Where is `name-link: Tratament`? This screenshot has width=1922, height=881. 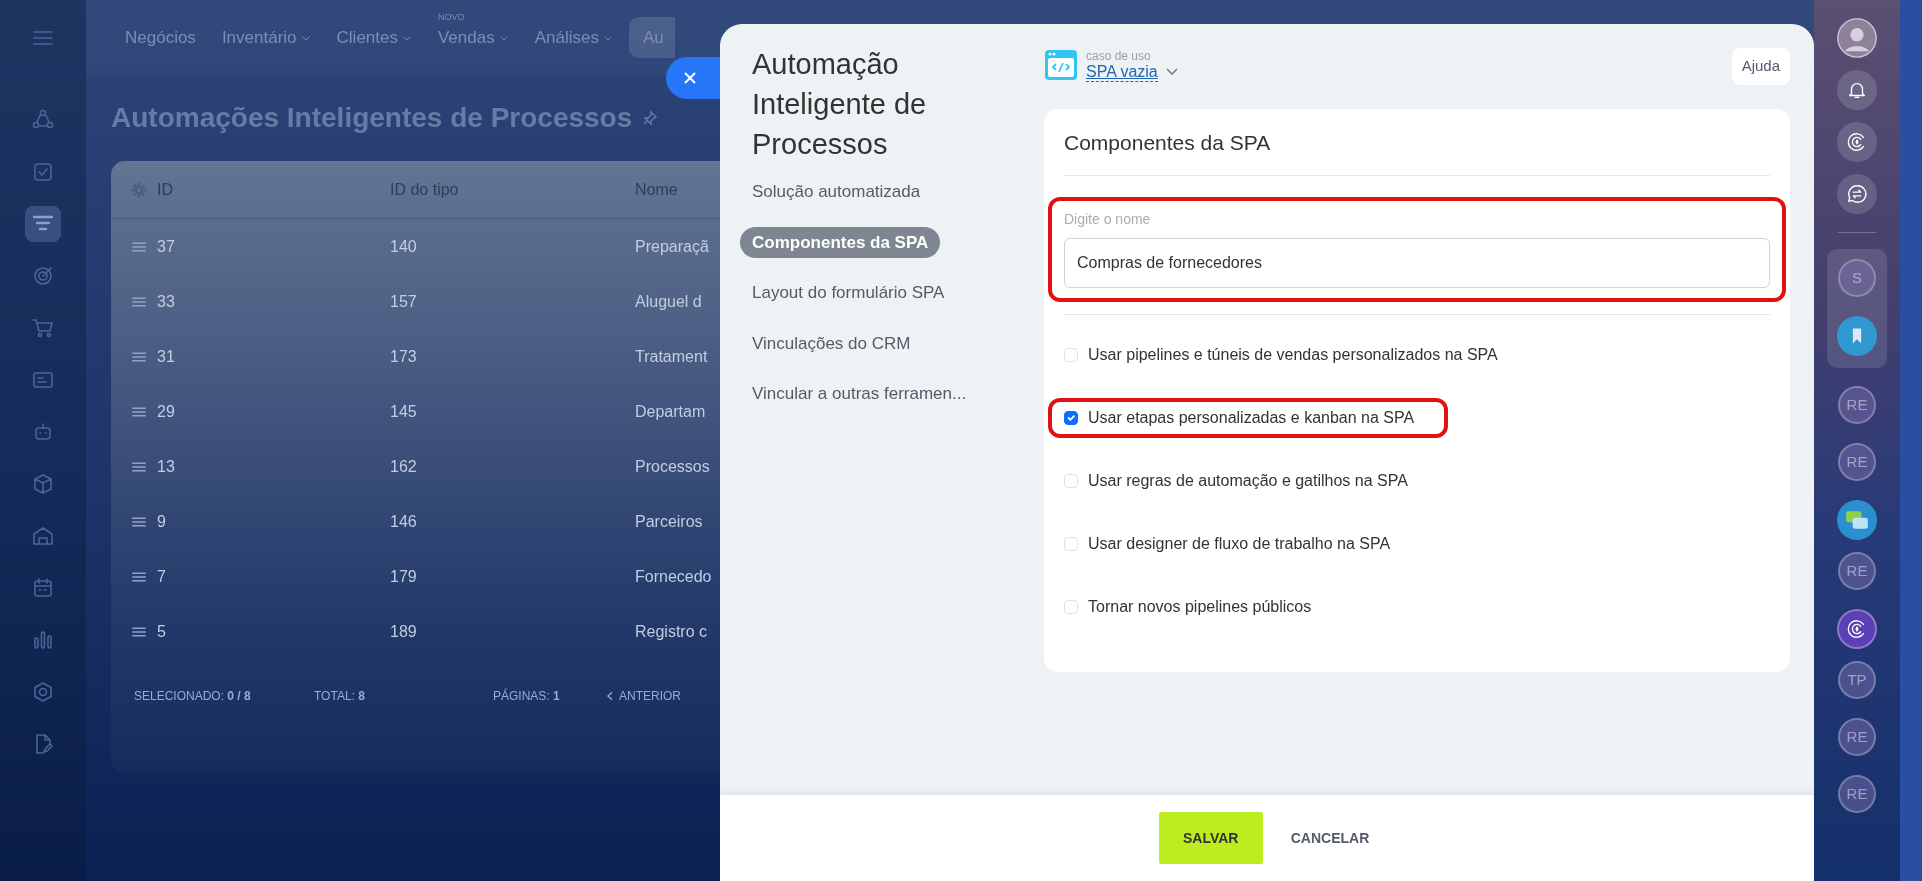
name-link: Tratament is located at coordinates (671, 356).